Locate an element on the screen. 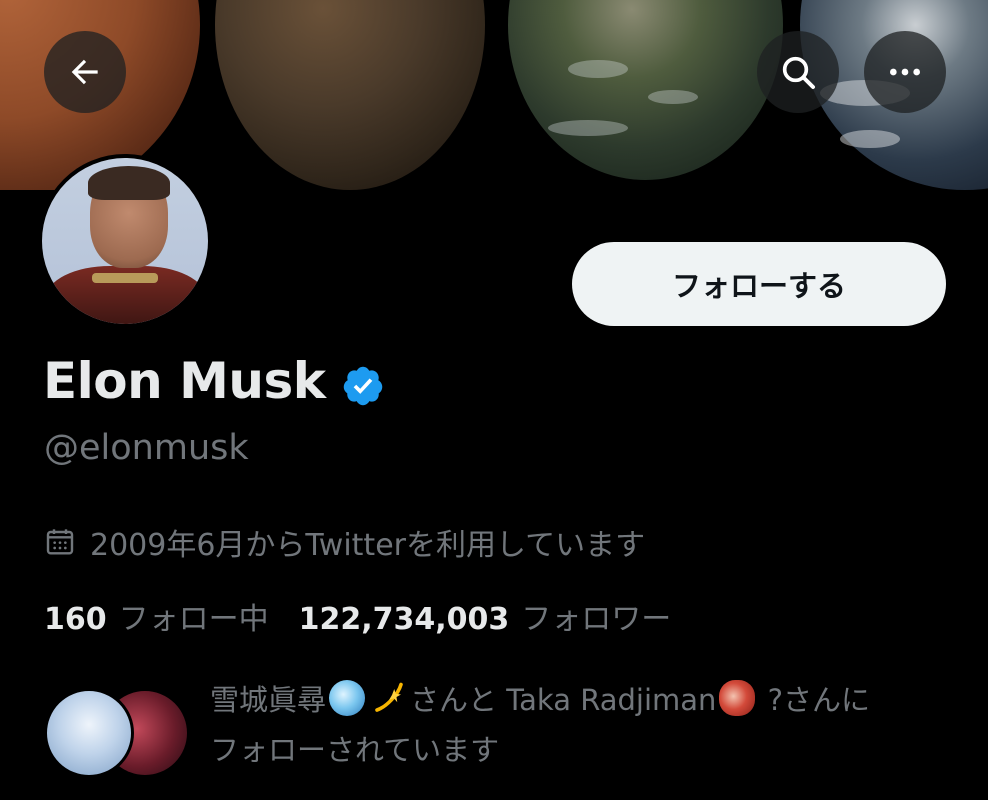  mutual-followers-avatars is located at coordinates (117, 732).